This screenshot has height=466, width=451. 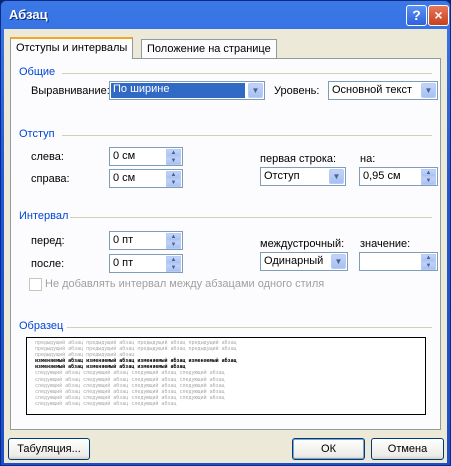 I want to click on general-heading: Общие, so click(x=37, y=72).